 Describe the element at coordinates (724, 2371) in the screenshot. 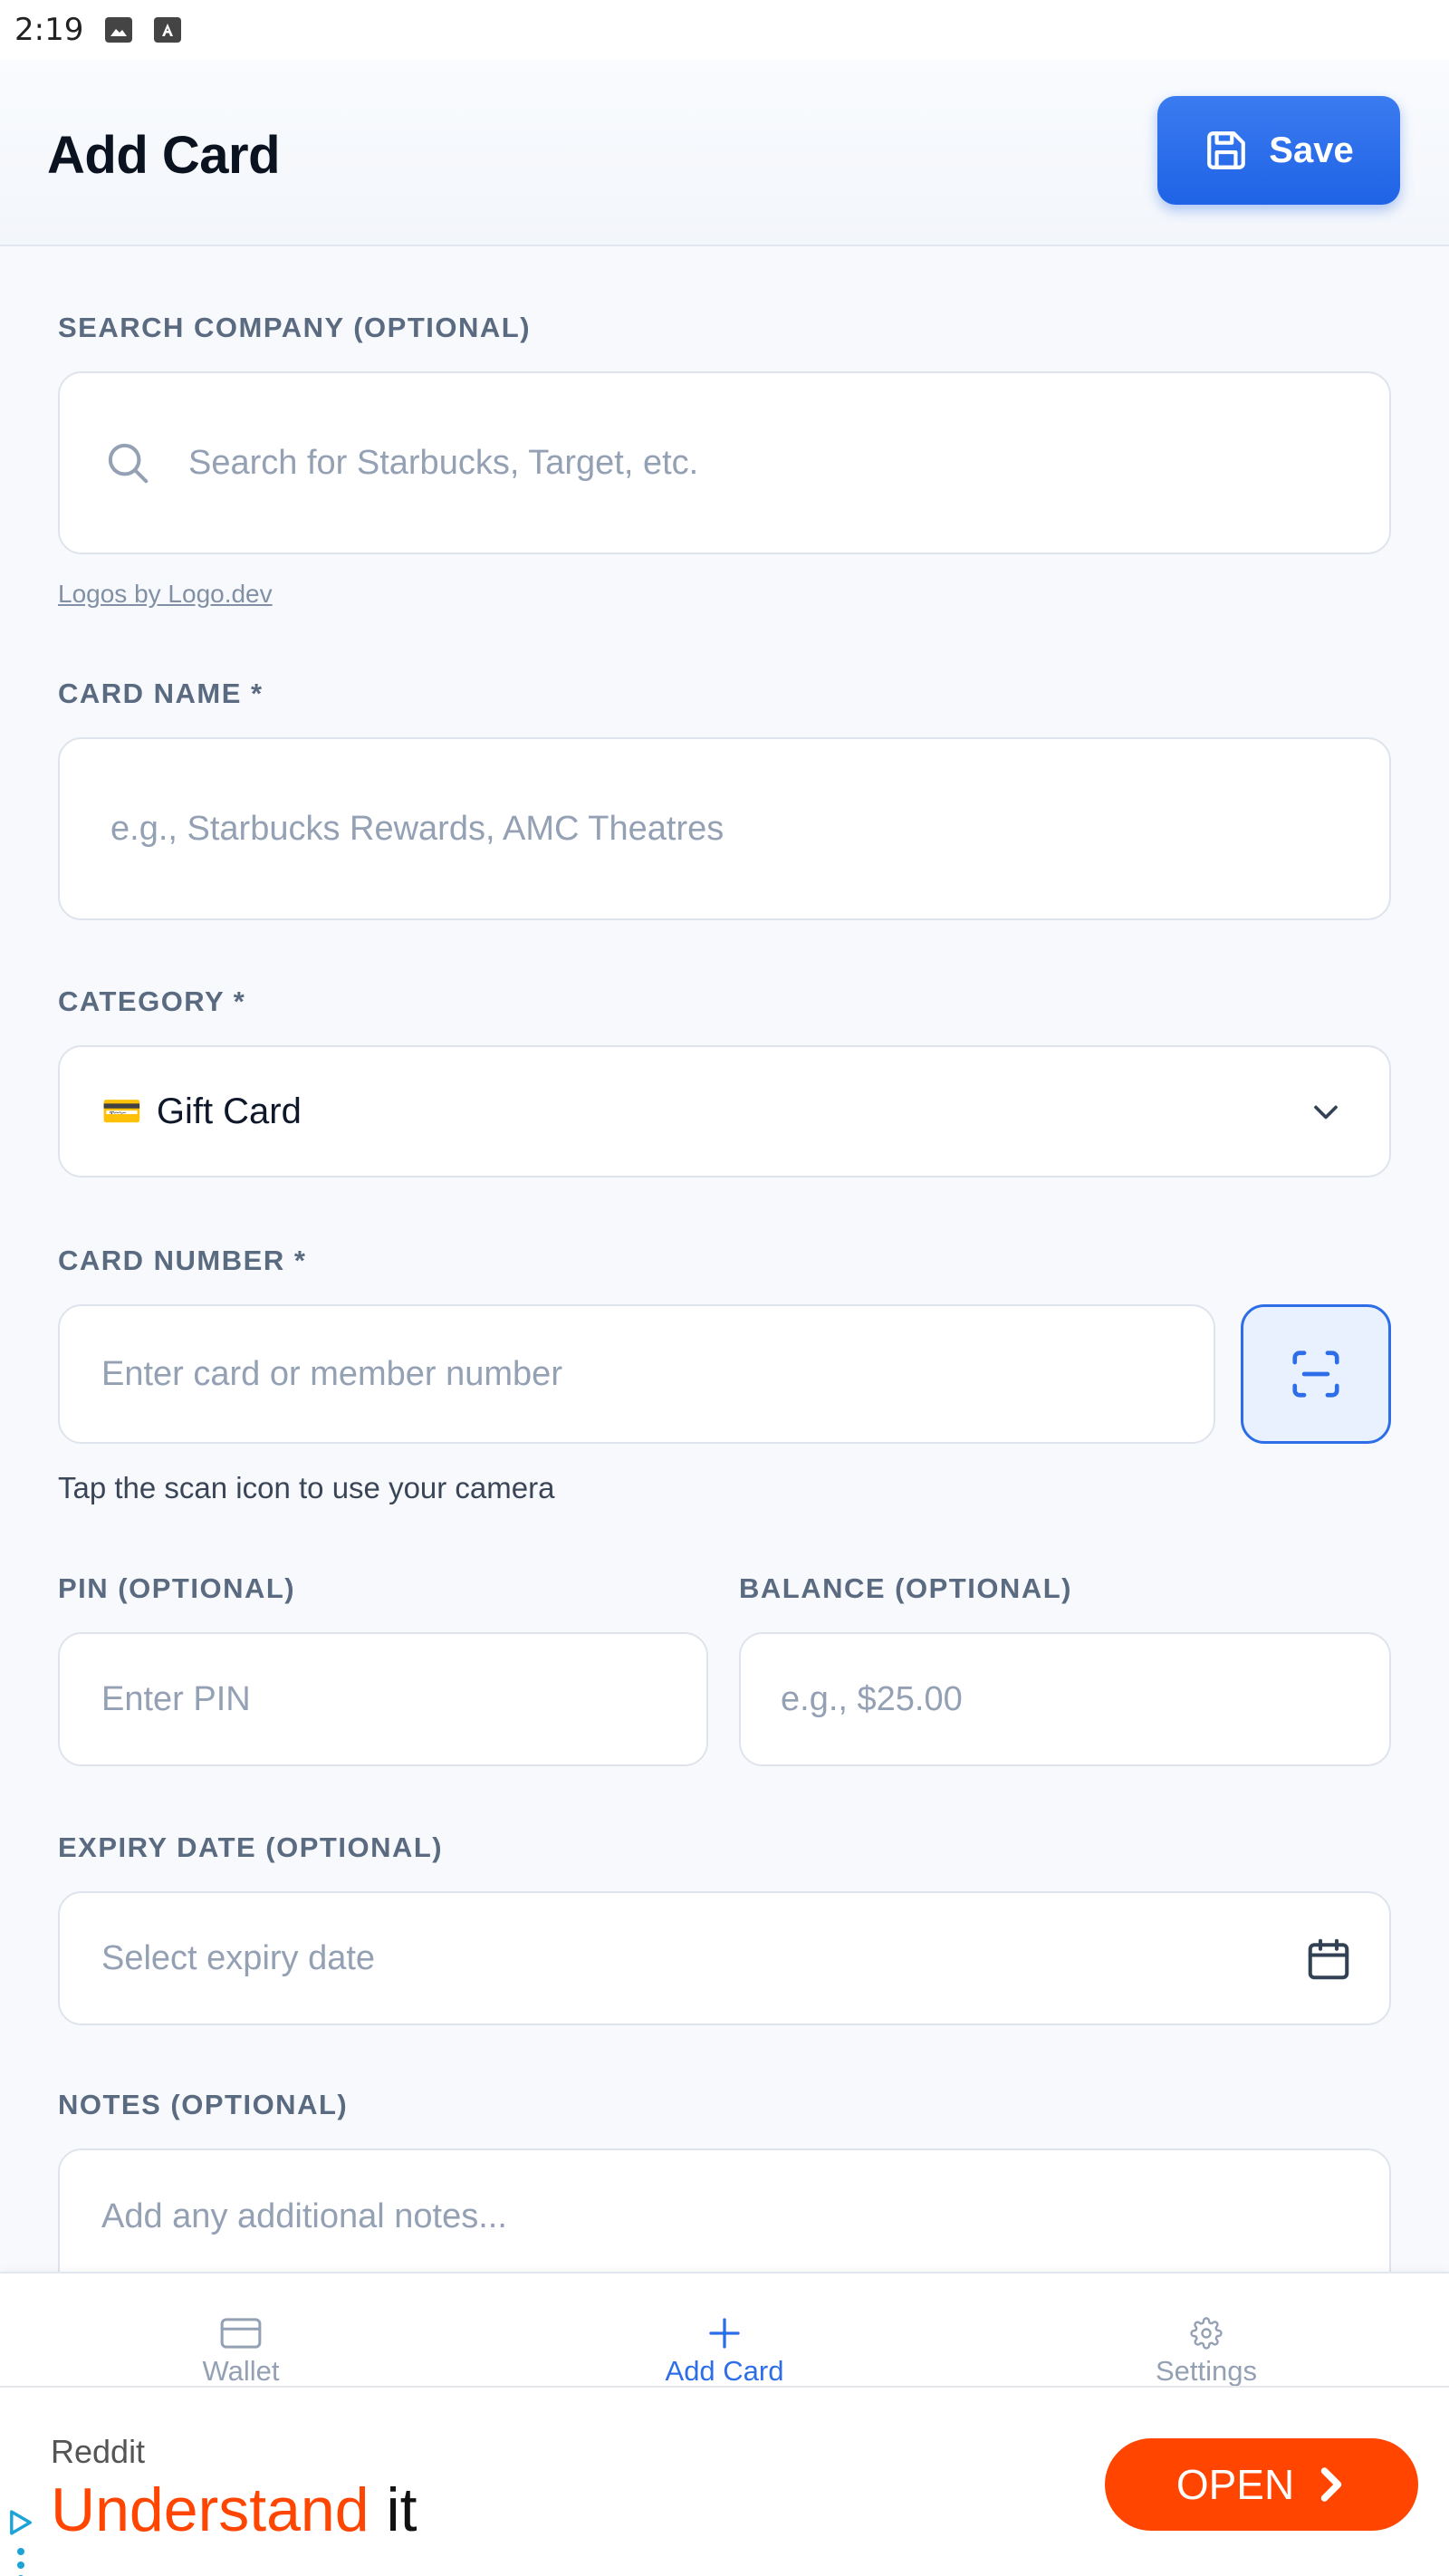

I see `nav-label-add-card: Add Card` at that location.